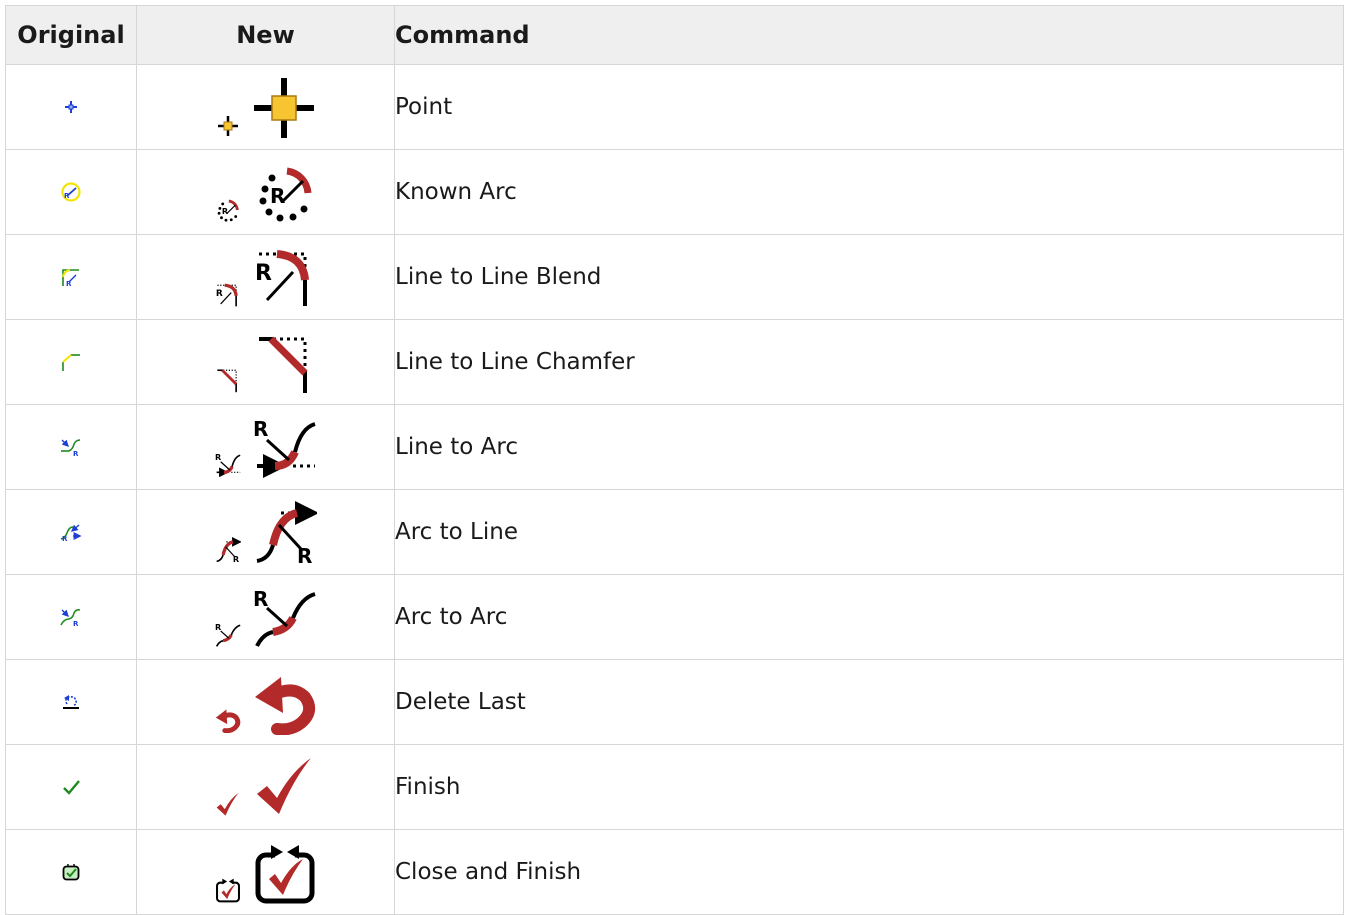  What do you see at coordinates (282, 364) in the screenshot?
I see `line-to-line-chamfer-icon` at bounding box center [282, 364].